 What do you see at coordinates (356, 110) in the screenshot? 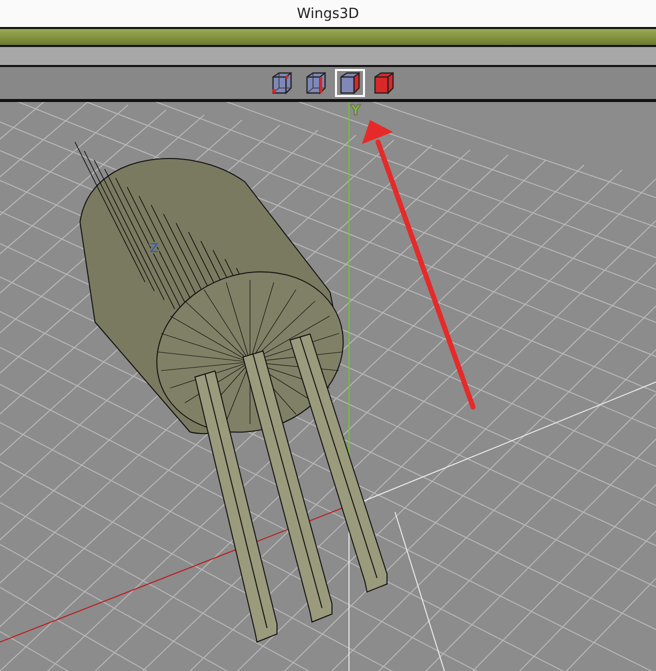
I see `axis-label: Y` at bounding box center [356, 110].